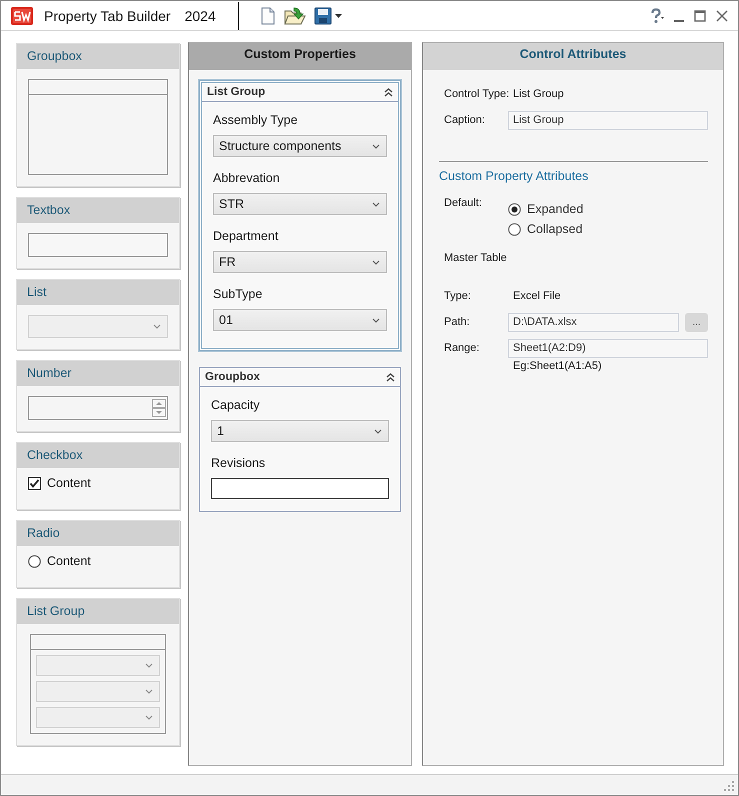 This screenshot has height=796, width=739. Describe the element at coordinates (200, 16) in the screenshot. I see `version-label: 2024` at that location.